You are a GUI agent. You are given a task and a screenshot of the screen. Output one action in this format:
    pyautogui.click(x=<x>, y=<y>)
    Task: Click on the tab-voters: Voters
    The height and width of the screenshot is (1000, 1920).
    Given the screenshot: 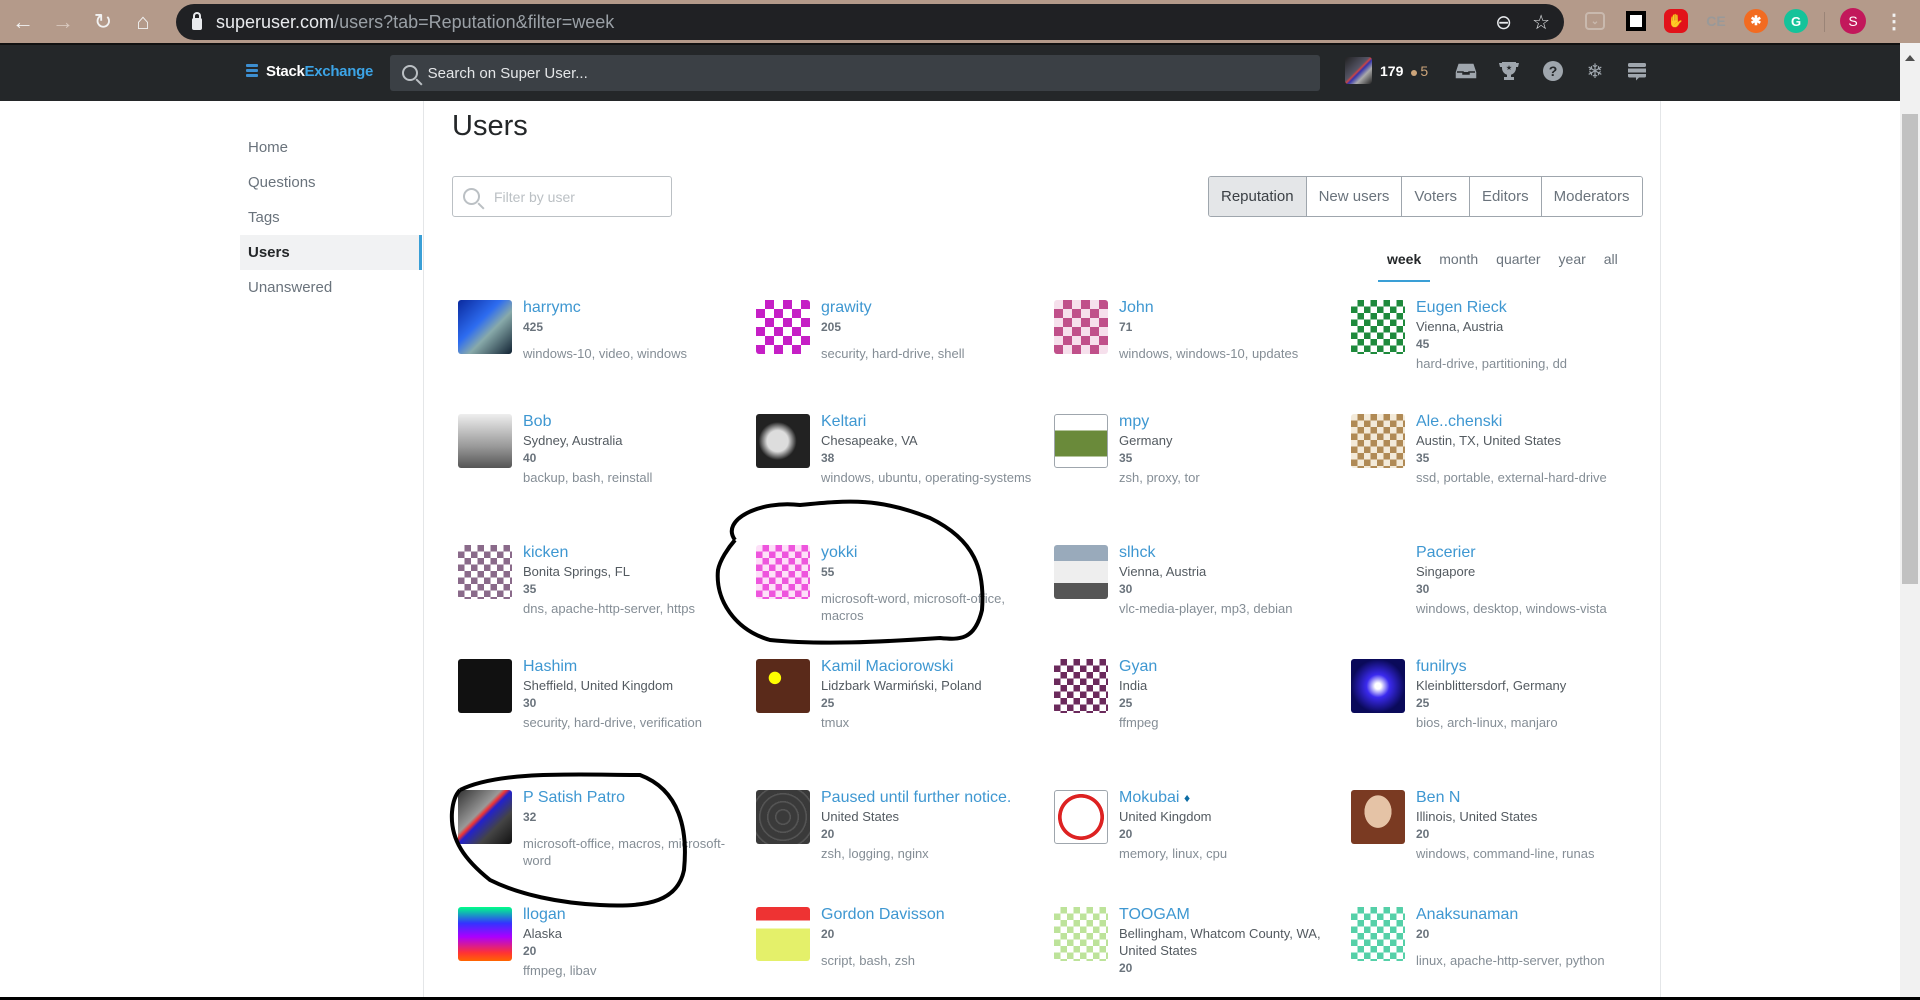 What is the action you would take?
    pyautogui.click(x=1435, y=196)
    